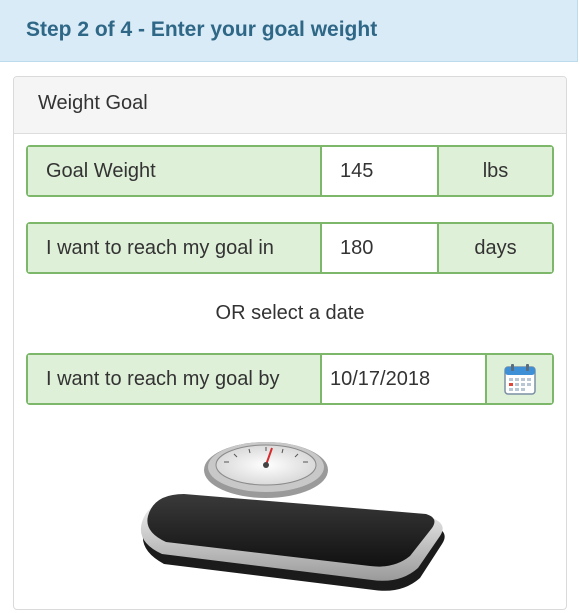  I want to click on goal-days-unit: days, so click(495, 248).